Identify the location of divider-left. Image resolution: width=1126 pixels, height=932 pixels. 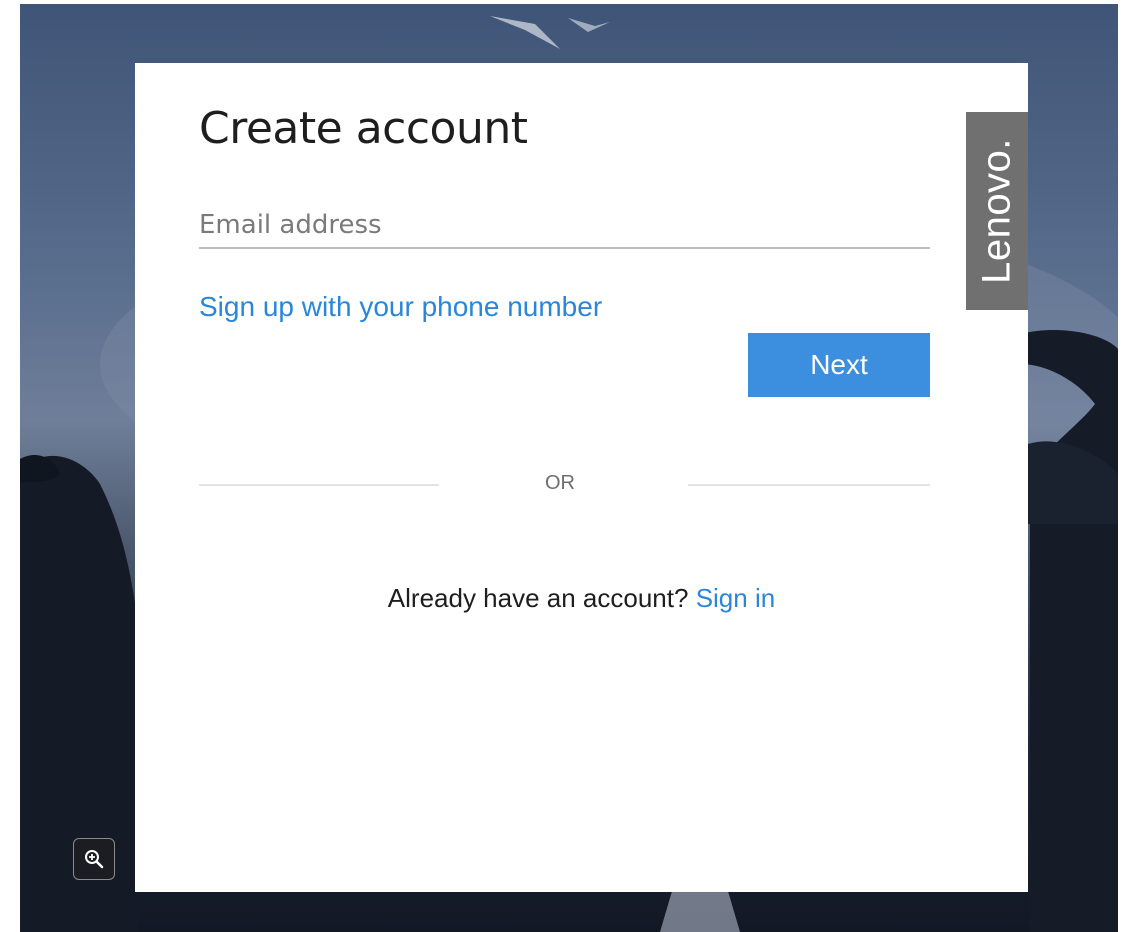
(319, 485).